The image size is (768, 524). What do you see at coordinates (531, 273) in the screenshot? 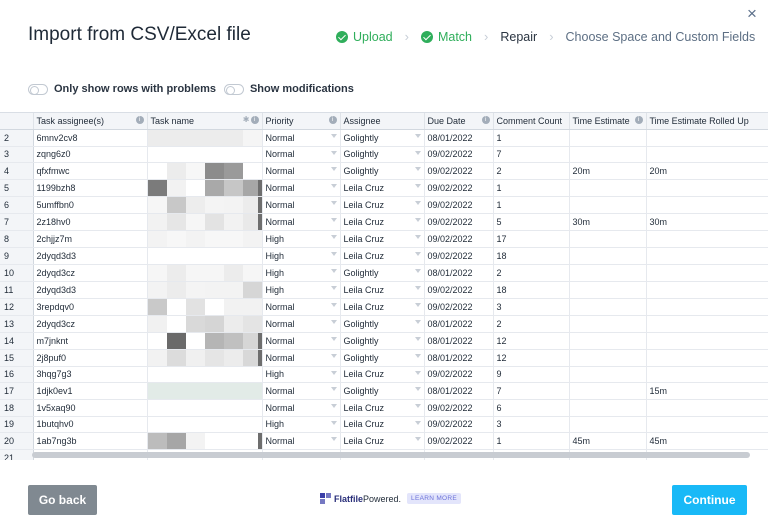
I see `cell-comment-count: 2` at bounding box center [531, 273].